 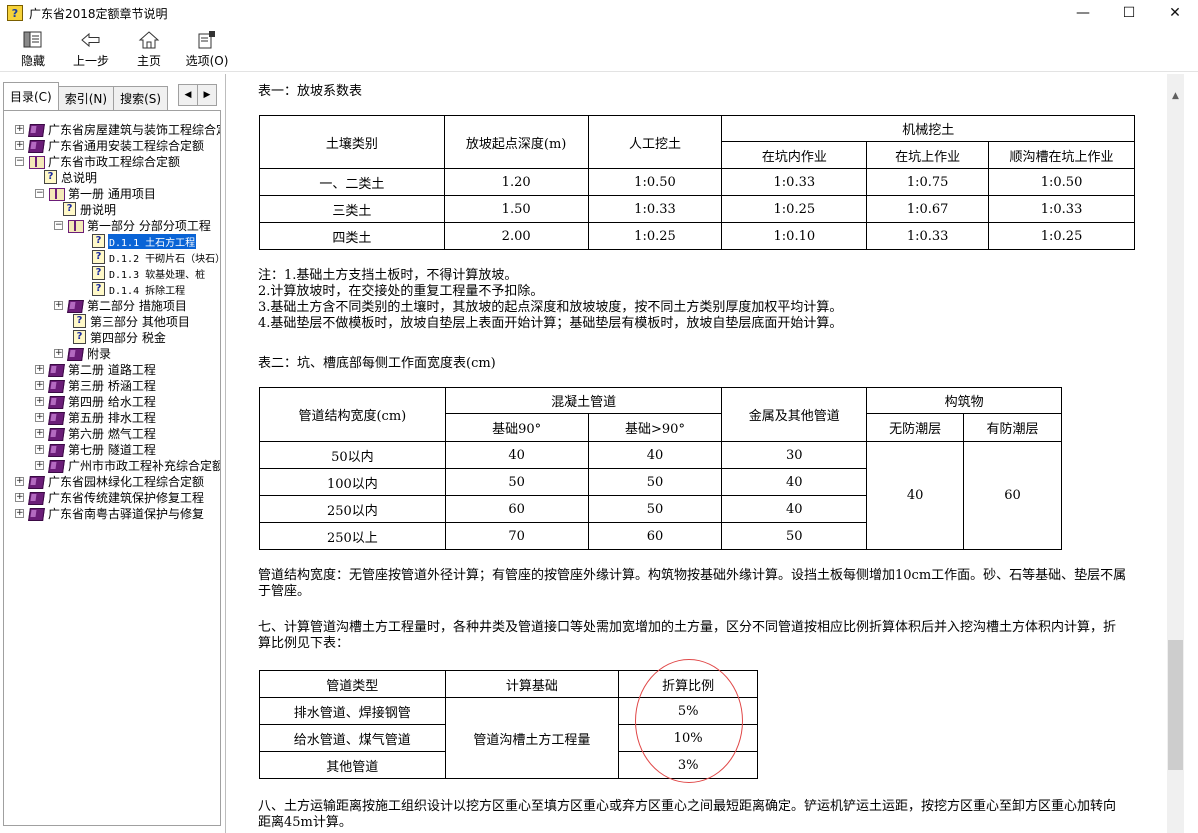 What do you see at coordinates (352, 455) in the screenshot?
I see `table-cell: 50以内` at bounding box center [352, 455].